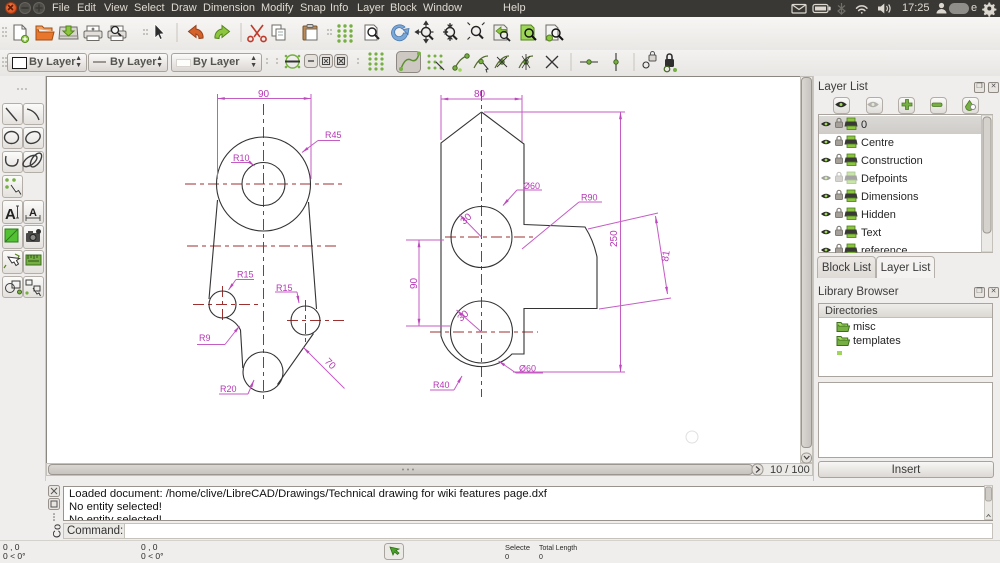 The height and width of the screenshot is (563, 1000). I want to click on svg-text: R40, so click(441, 385).